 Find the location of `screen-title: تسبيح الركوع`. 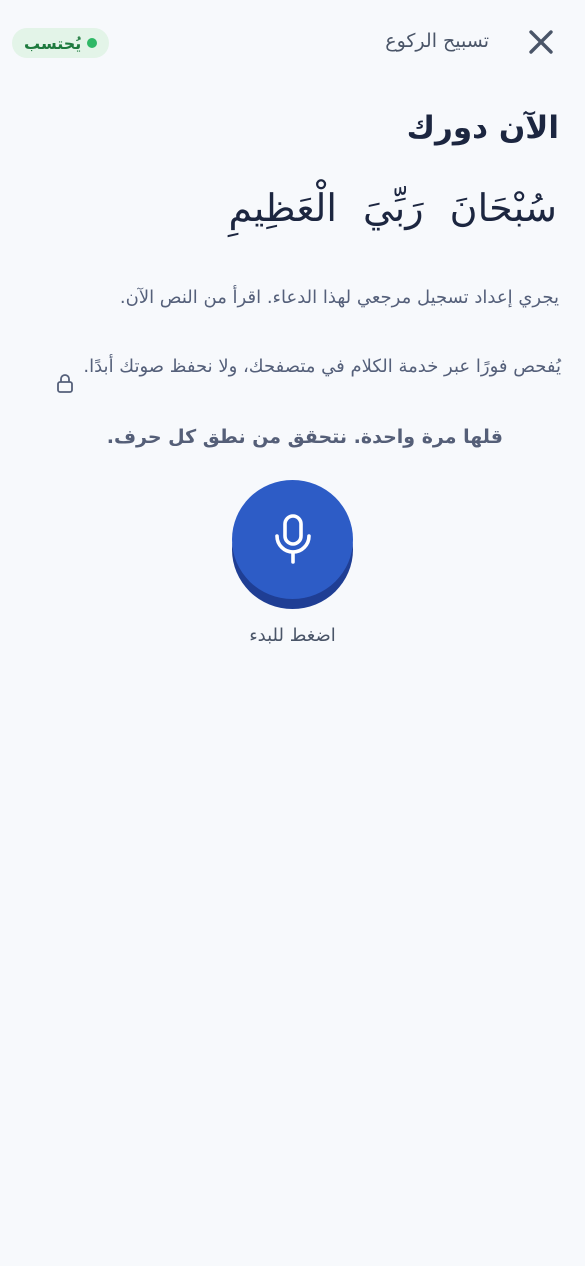

screen-title: تسبيح الركوع is located at coordinates (437, 41).